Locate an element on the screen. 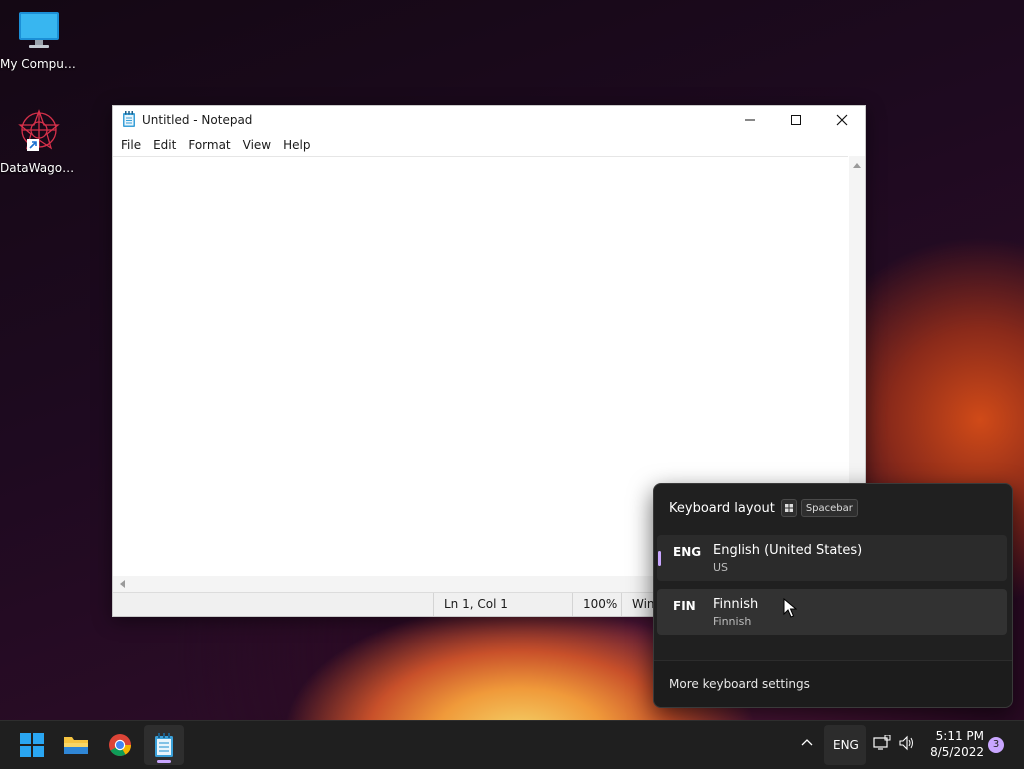 The height and width of the screenshot is (769, 1024). chrome-icon is located at coordinates (120, 745).